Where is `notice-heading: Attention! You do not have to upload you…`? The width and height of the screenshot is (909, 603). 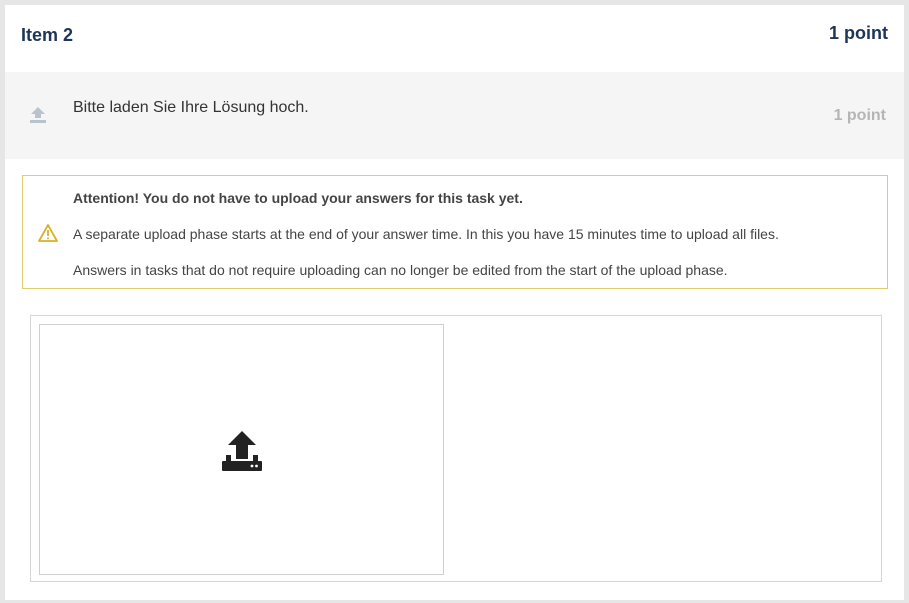
notice-heading: Attention! You do not have to upload you… is located at coordinates (298, 198).